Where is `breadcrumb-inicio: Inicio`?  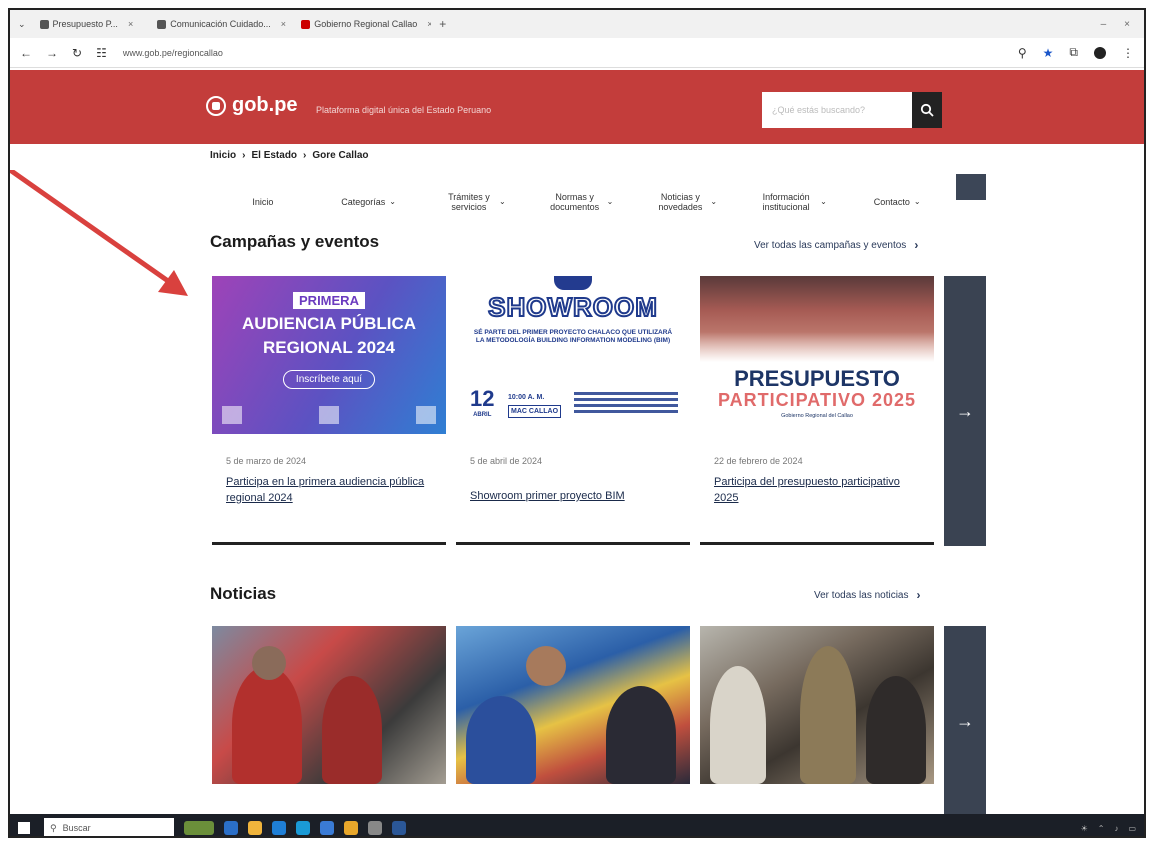
breadcrumb-inicio: Inicio is located at coordinates (223, 155).